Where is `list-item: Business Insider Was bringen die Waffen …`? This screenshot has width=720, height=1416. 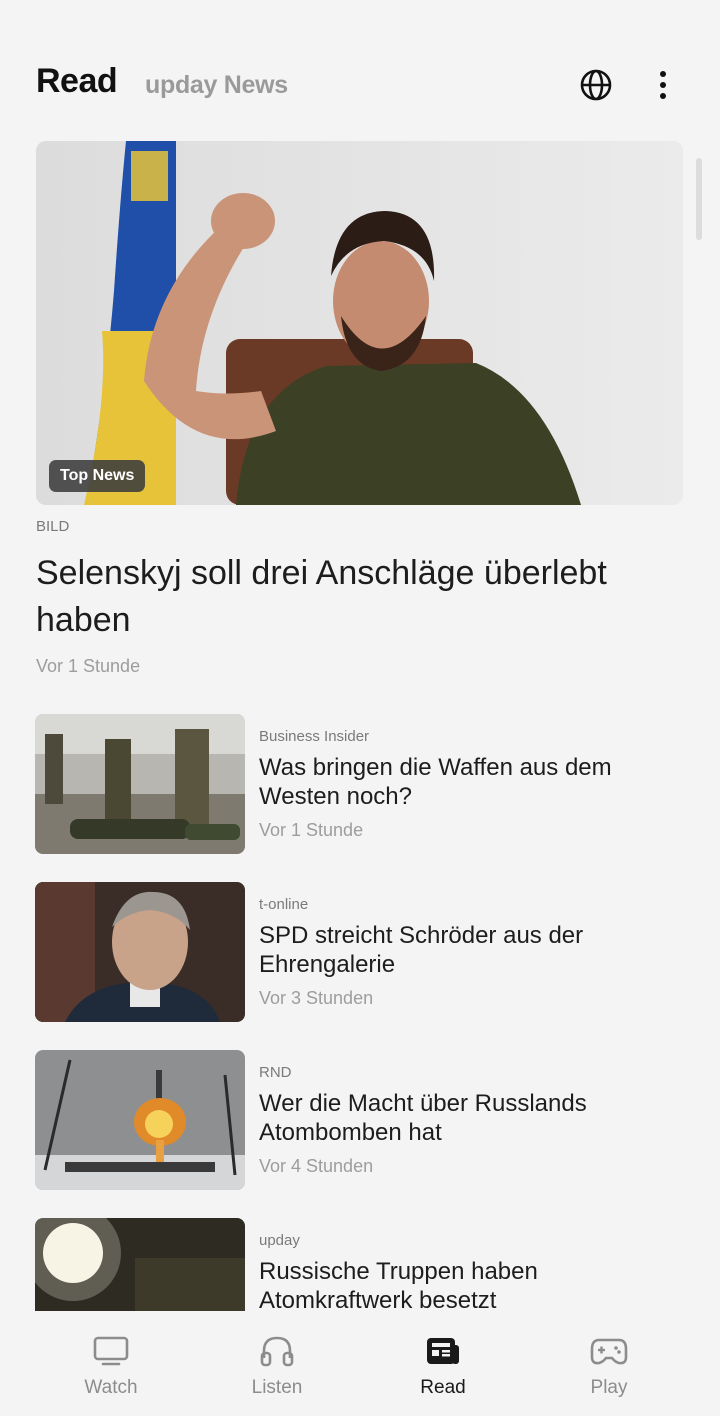
list-item: Business Insider Was bringen die Waffen … is located at coordinates (360, 784).